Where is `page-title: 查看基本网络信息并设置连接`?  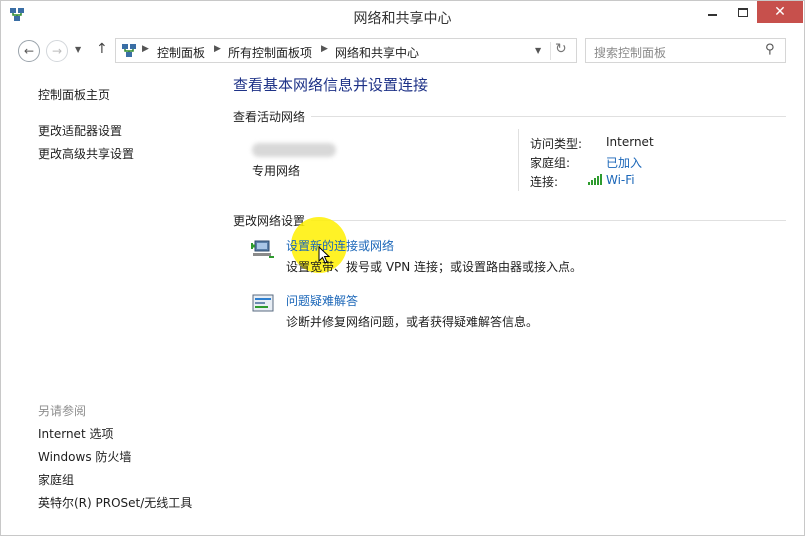 page-title: 查看基本网络信息并设置连接 is located at coordinates (331, 85).